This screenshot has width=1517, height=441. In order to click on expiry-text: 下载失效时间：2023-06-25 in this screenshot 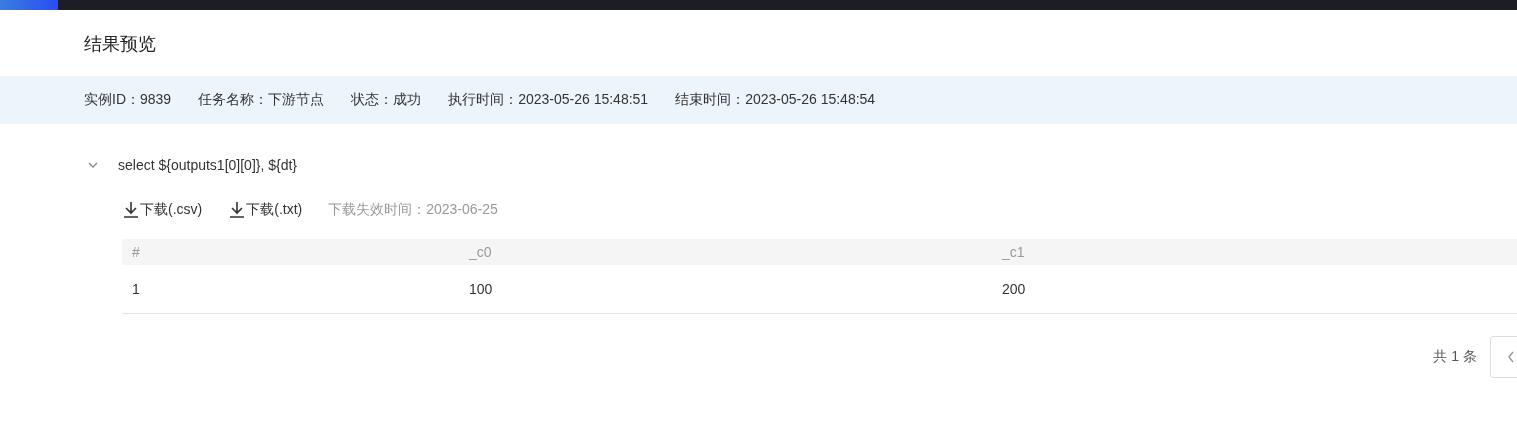, I will do `click(413, 210)`.